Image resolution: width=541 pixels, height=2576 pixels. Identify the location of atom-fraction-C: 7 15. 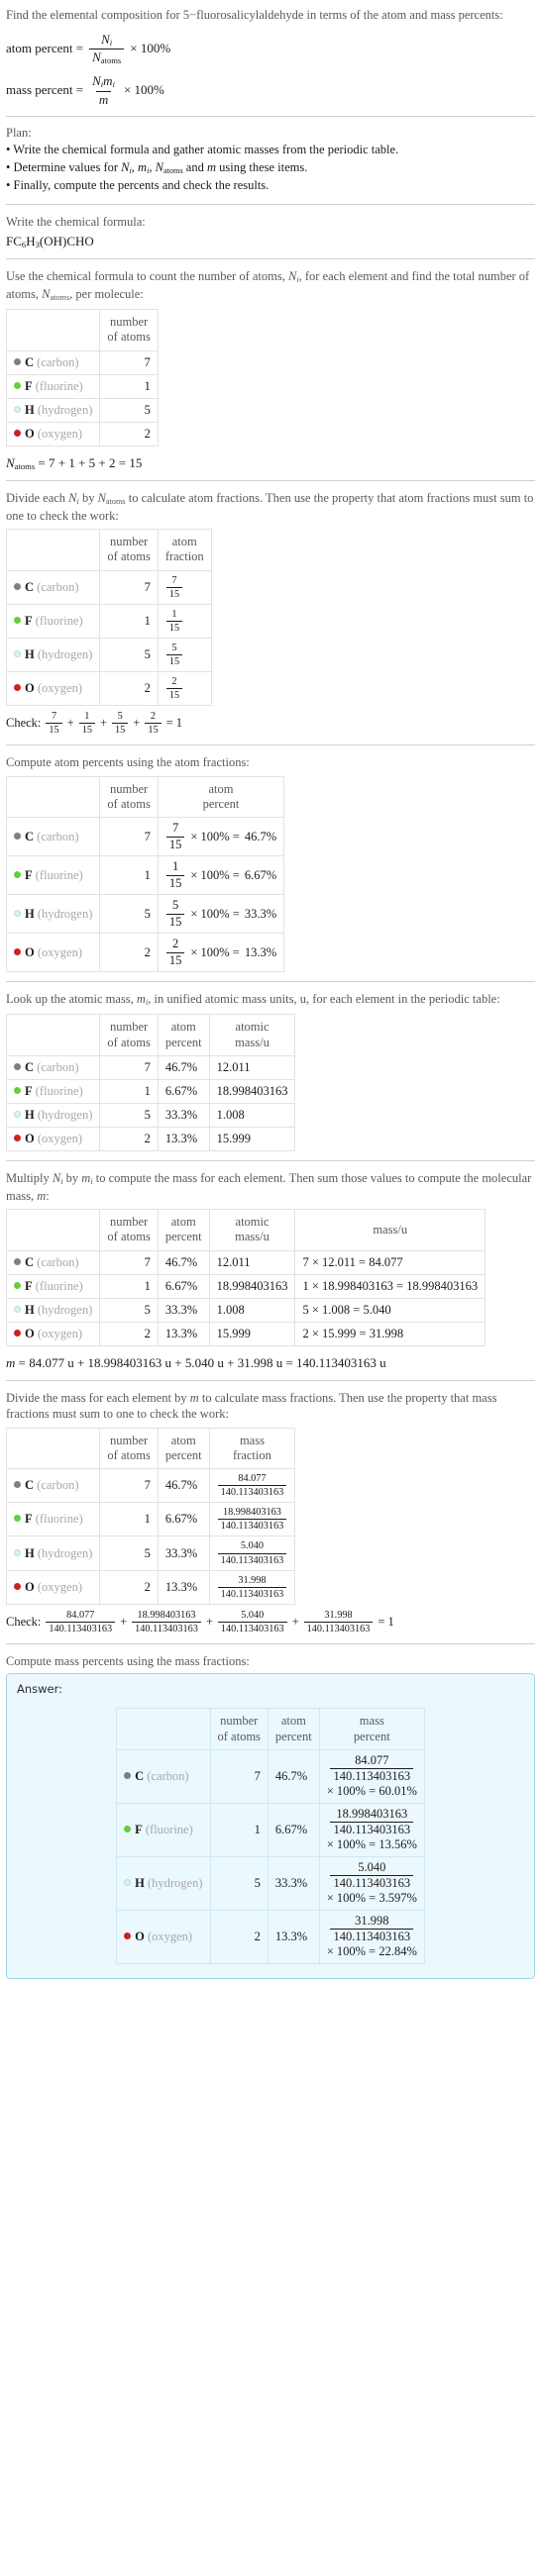
(184, 587).